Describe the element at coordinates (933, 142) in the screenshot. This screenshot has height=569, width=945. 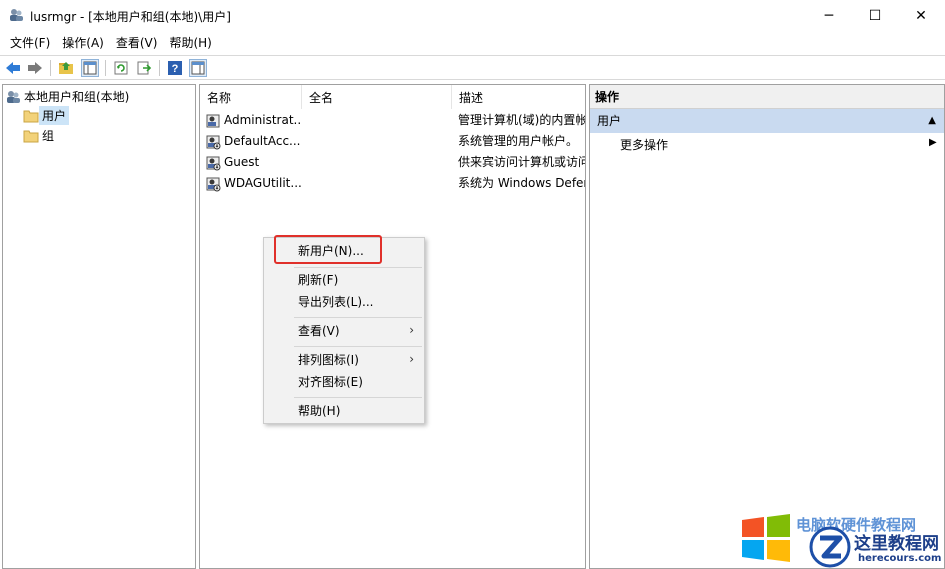
I see `submenu-arrow-icon: ▶` at that location.